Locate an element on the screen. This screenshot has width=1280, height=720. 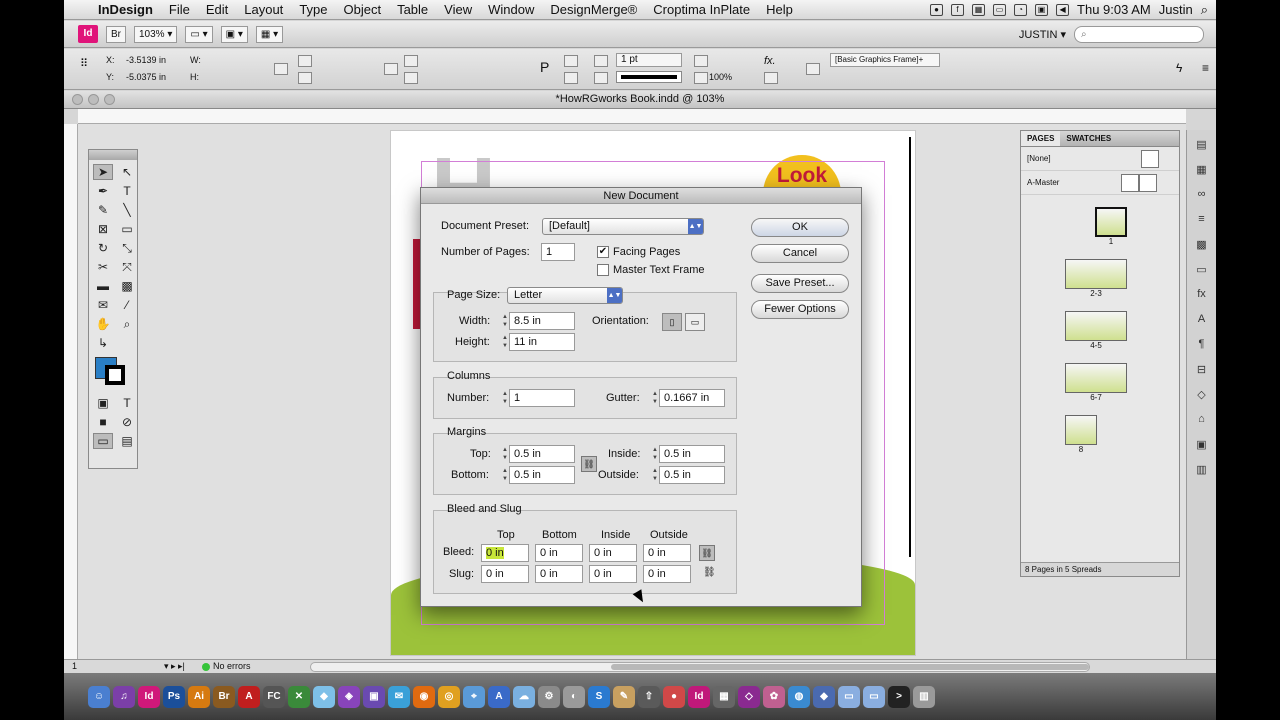
pen-tool-icon: ✒ is located at coordinates (103, 191).